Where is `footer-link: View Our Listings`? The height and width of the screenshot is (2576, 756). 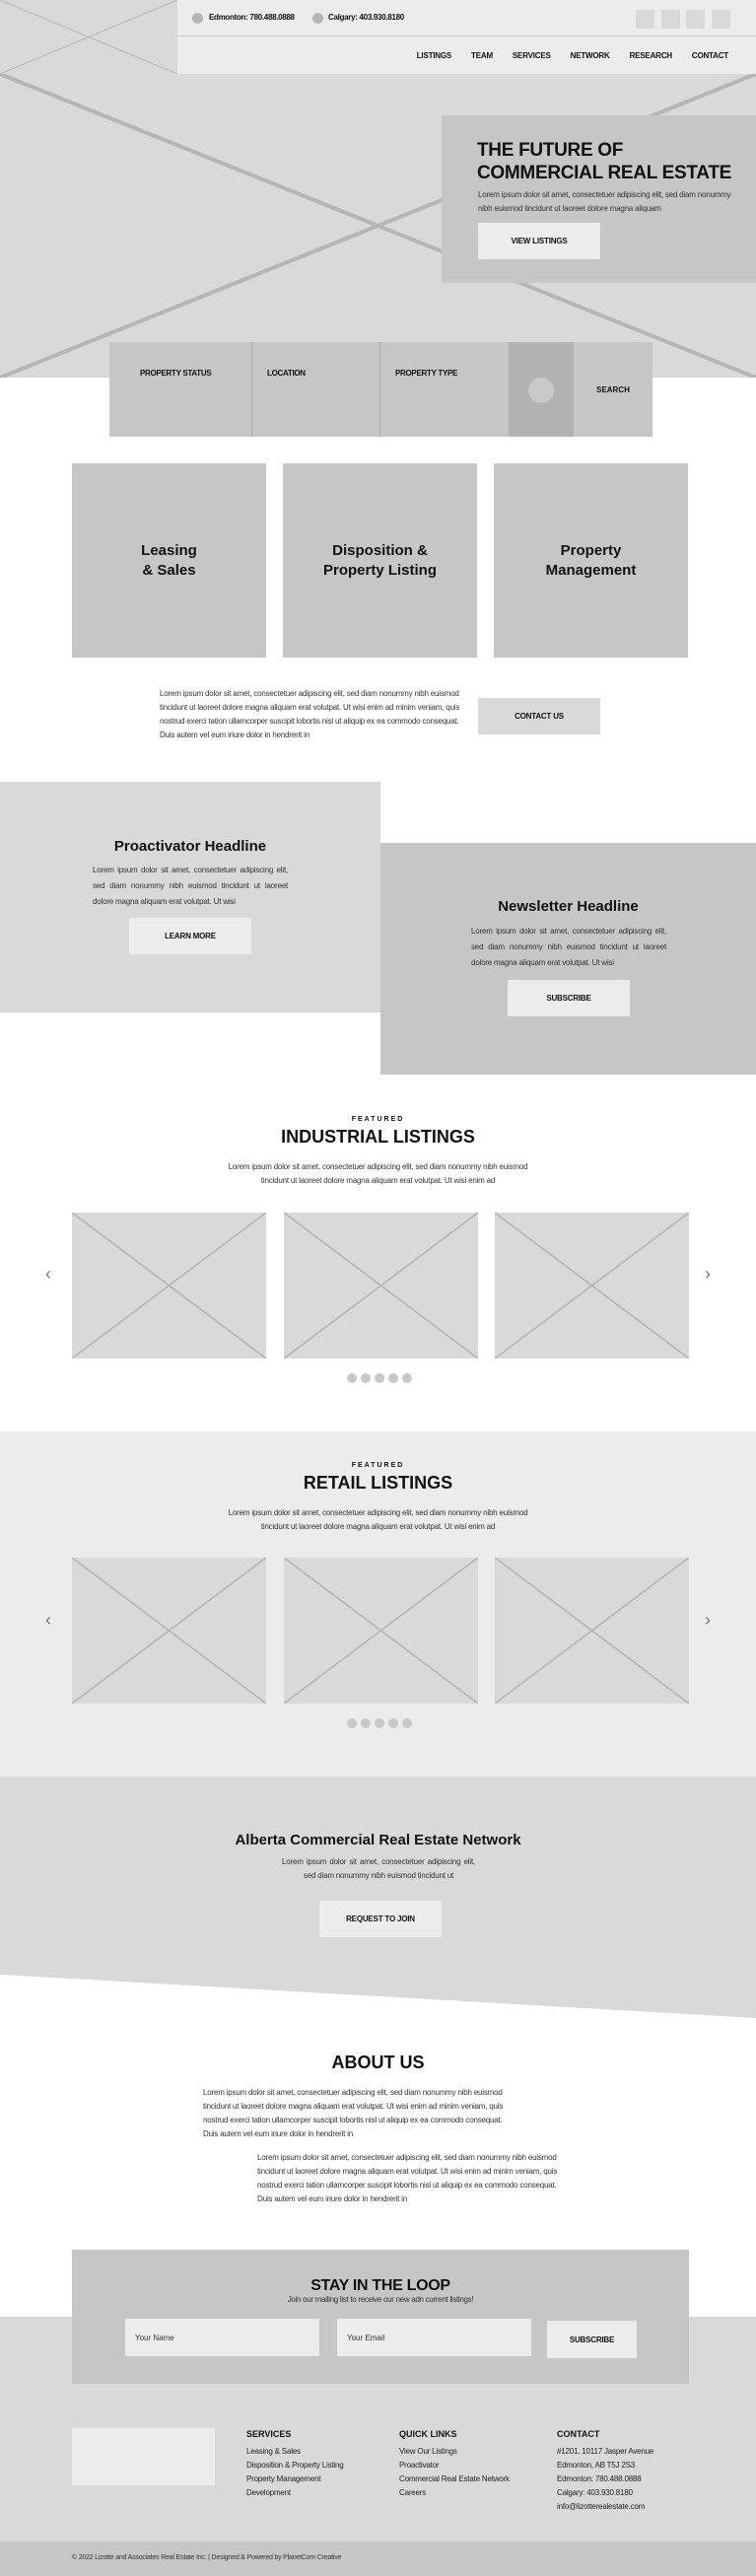 footer-link: View Our Listings is located at coordinates (455, 2452).